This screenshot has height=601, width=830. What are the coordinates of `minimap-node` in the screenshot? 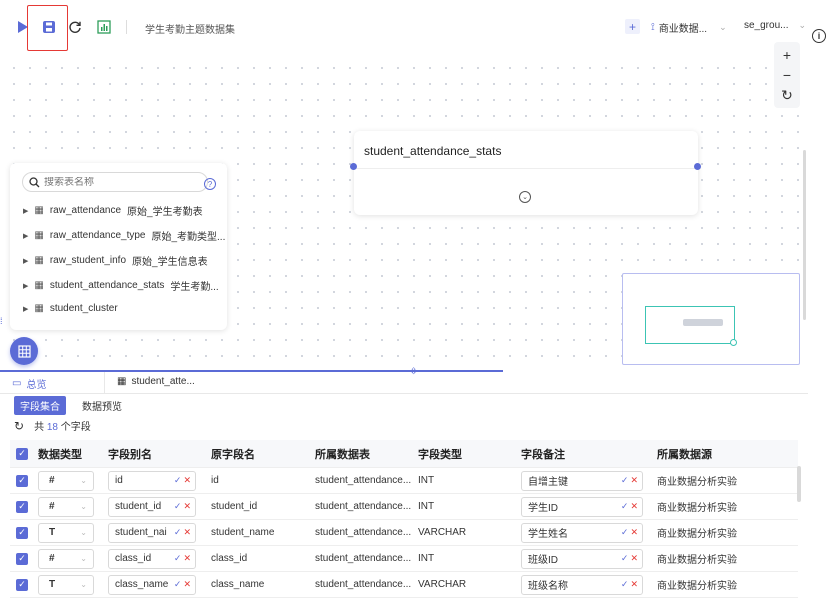 It's located at (703, 322).